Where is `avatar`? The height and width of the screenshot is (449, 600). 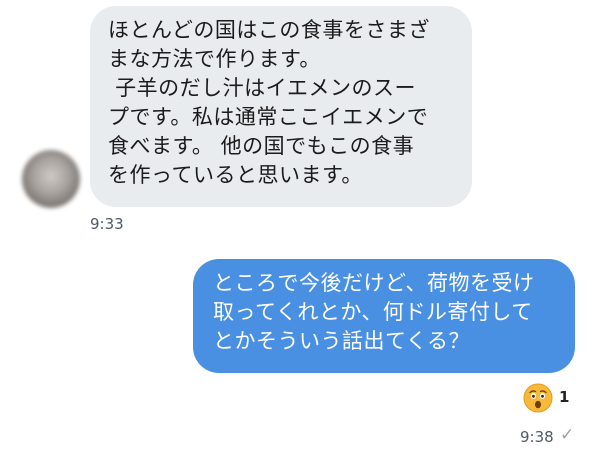
avatar is located at coordinates (51, 179).